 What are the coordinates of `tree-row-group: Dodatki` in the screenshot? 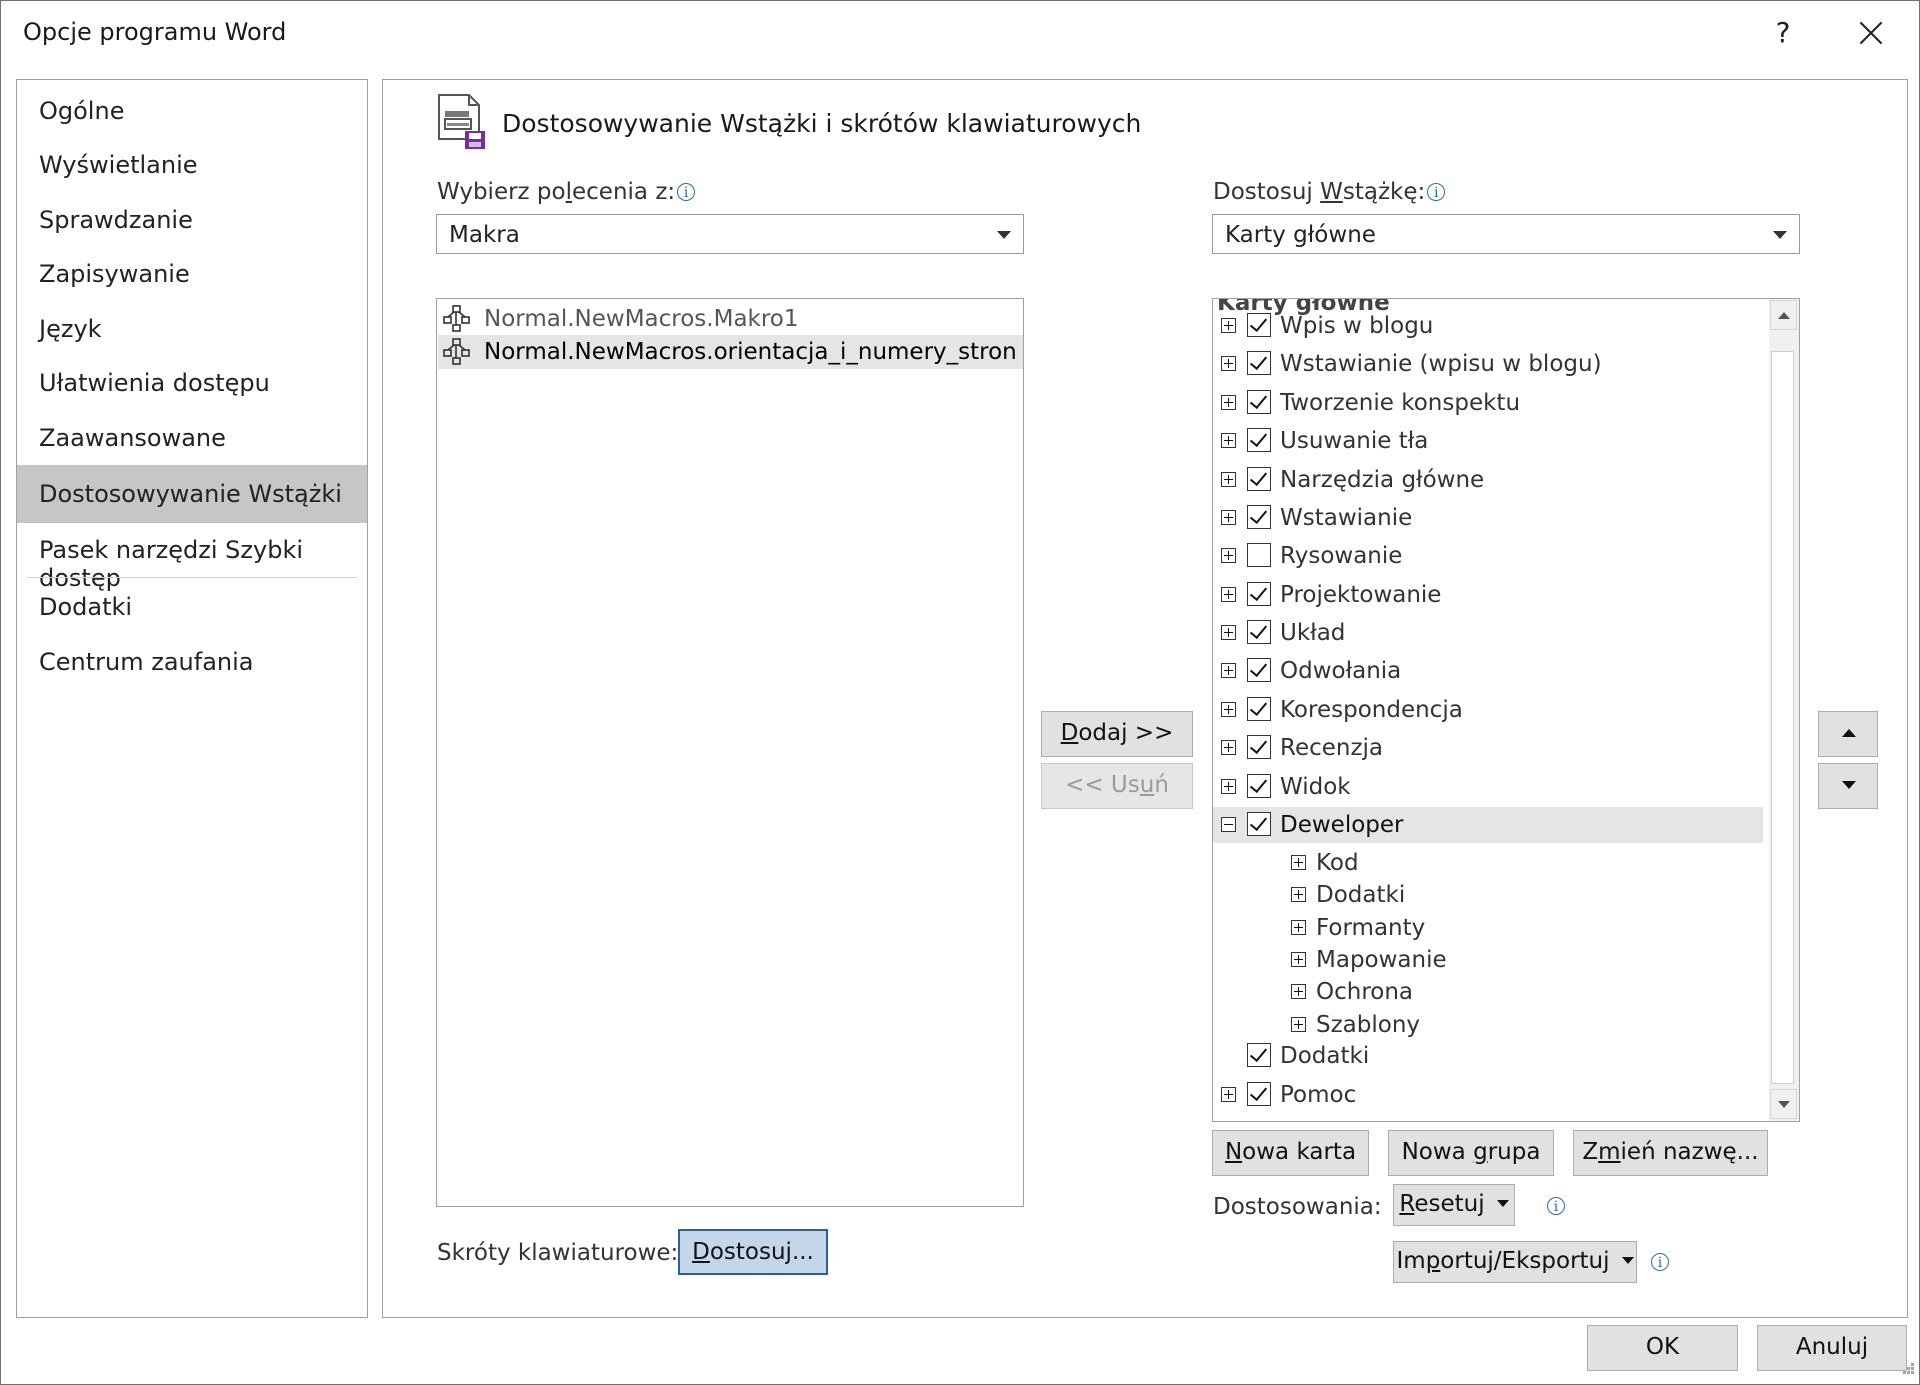 It's located at (1488, 895).